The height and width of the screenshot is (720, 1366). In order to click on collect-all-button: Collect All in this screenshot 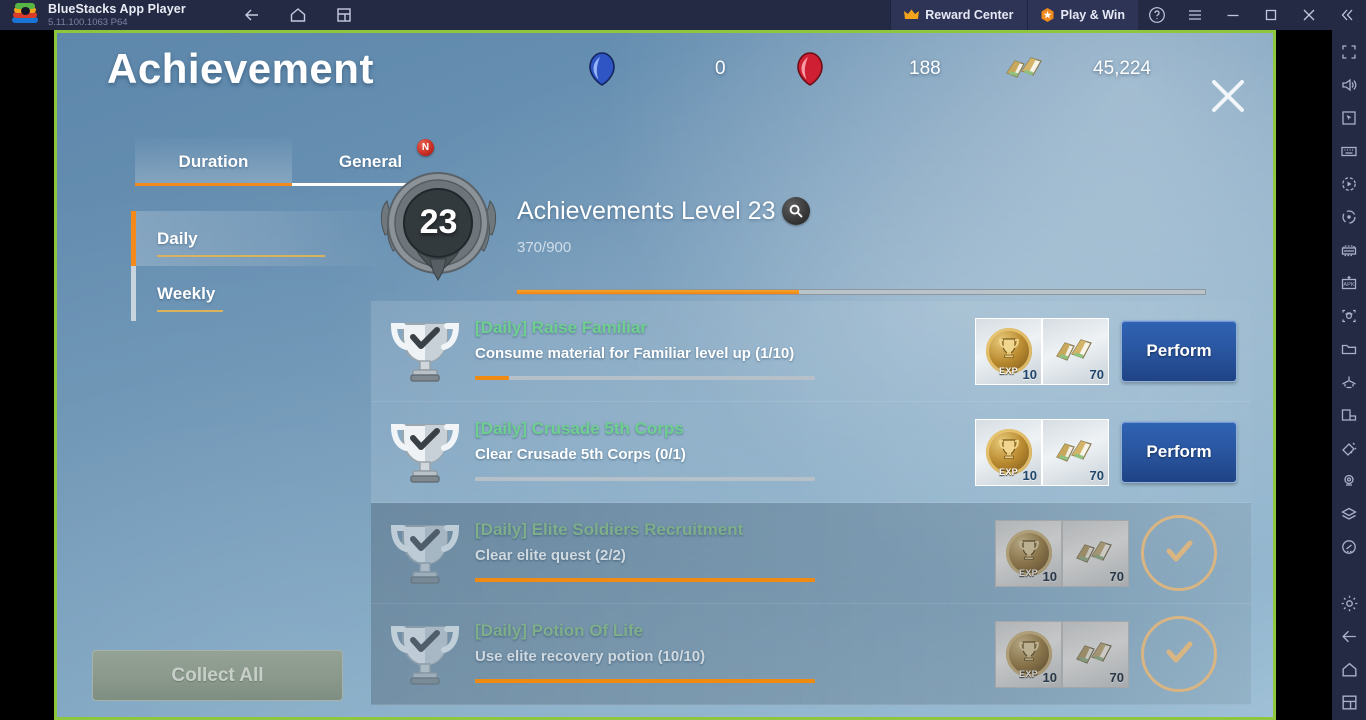, I will do `click(217, 675)`.